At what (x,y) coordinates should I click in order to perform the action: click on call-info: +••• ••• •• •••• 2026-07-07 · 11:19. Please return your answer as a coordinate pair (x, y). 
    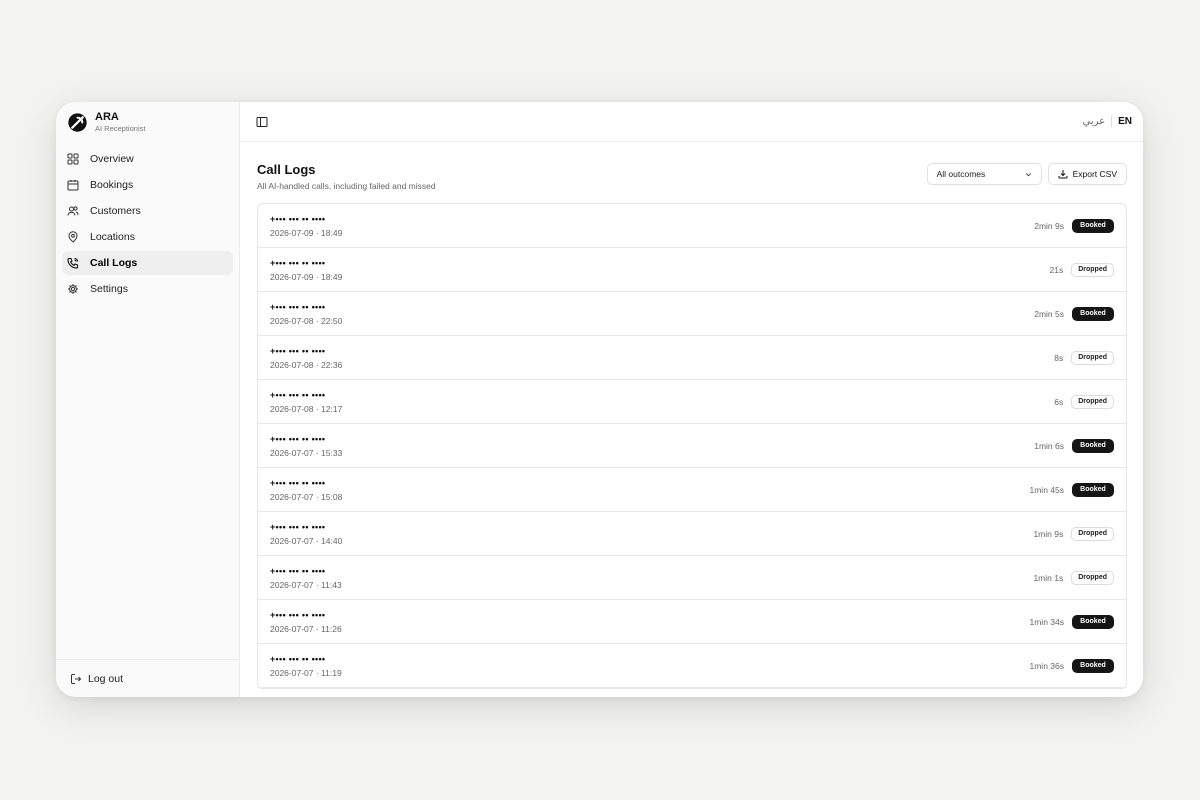
    Looking at the image, I should click on (306, 666).